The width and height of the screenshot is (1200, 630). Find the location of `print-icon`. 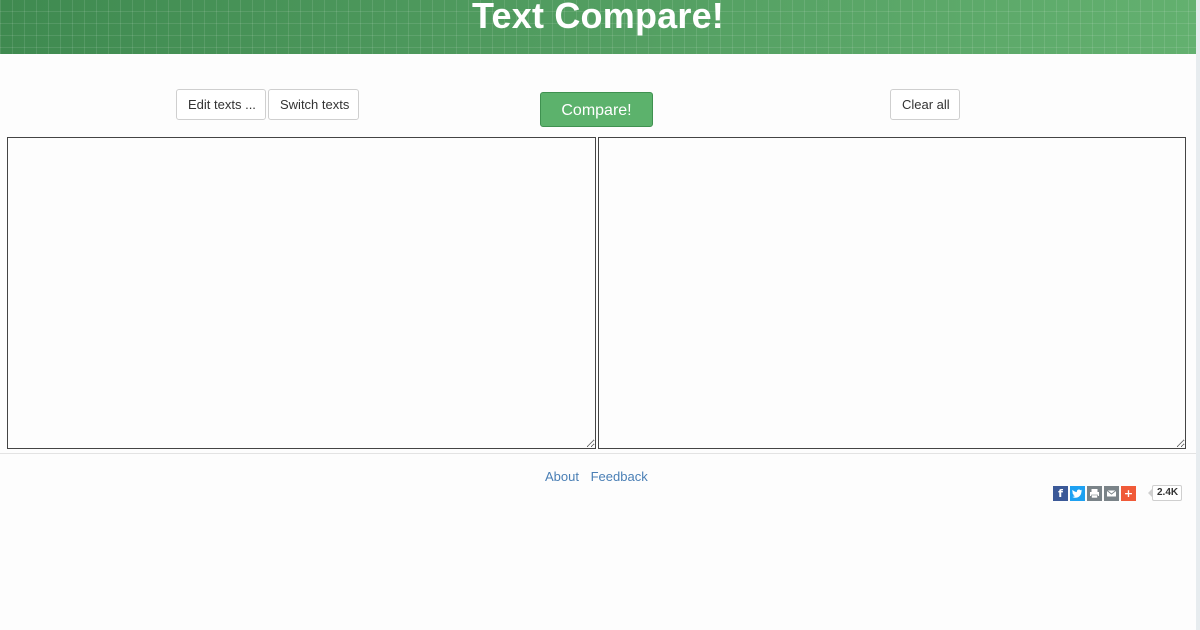

print-icon is located at coordinates (1094, 493).